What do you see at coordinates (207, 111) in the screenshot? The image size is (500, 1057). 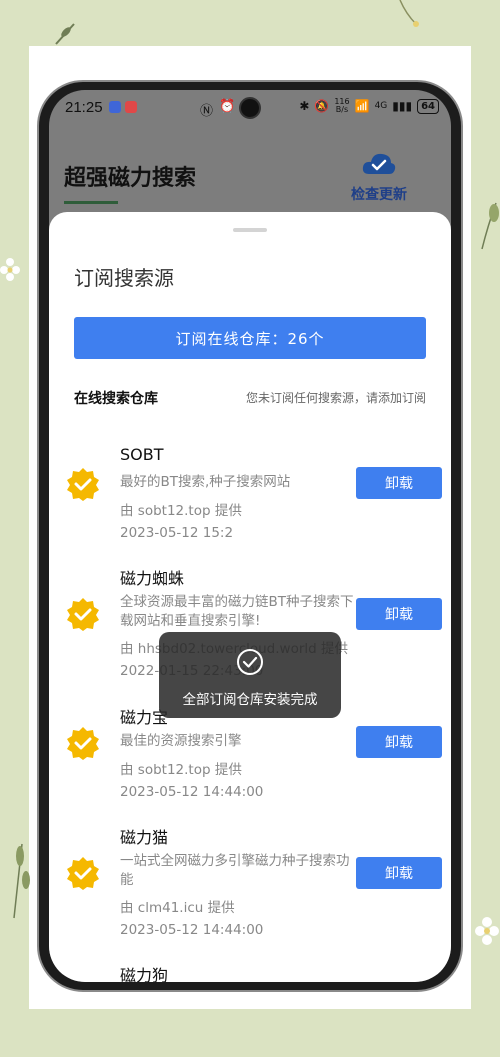 I see `nfc-icon: Ⓝ` at bounding box center [207, 111].